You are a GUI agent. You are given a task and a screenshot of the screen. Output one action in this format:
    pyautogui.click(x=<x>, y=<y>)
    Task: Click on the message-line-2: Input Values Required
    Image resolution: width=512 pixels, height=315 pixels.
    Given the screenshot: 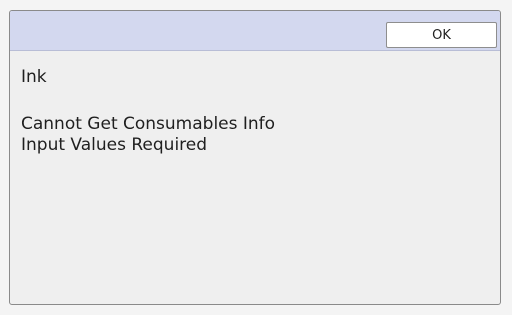 What is the action you would take?
    pyautogui.click(x=114, y=145)
    